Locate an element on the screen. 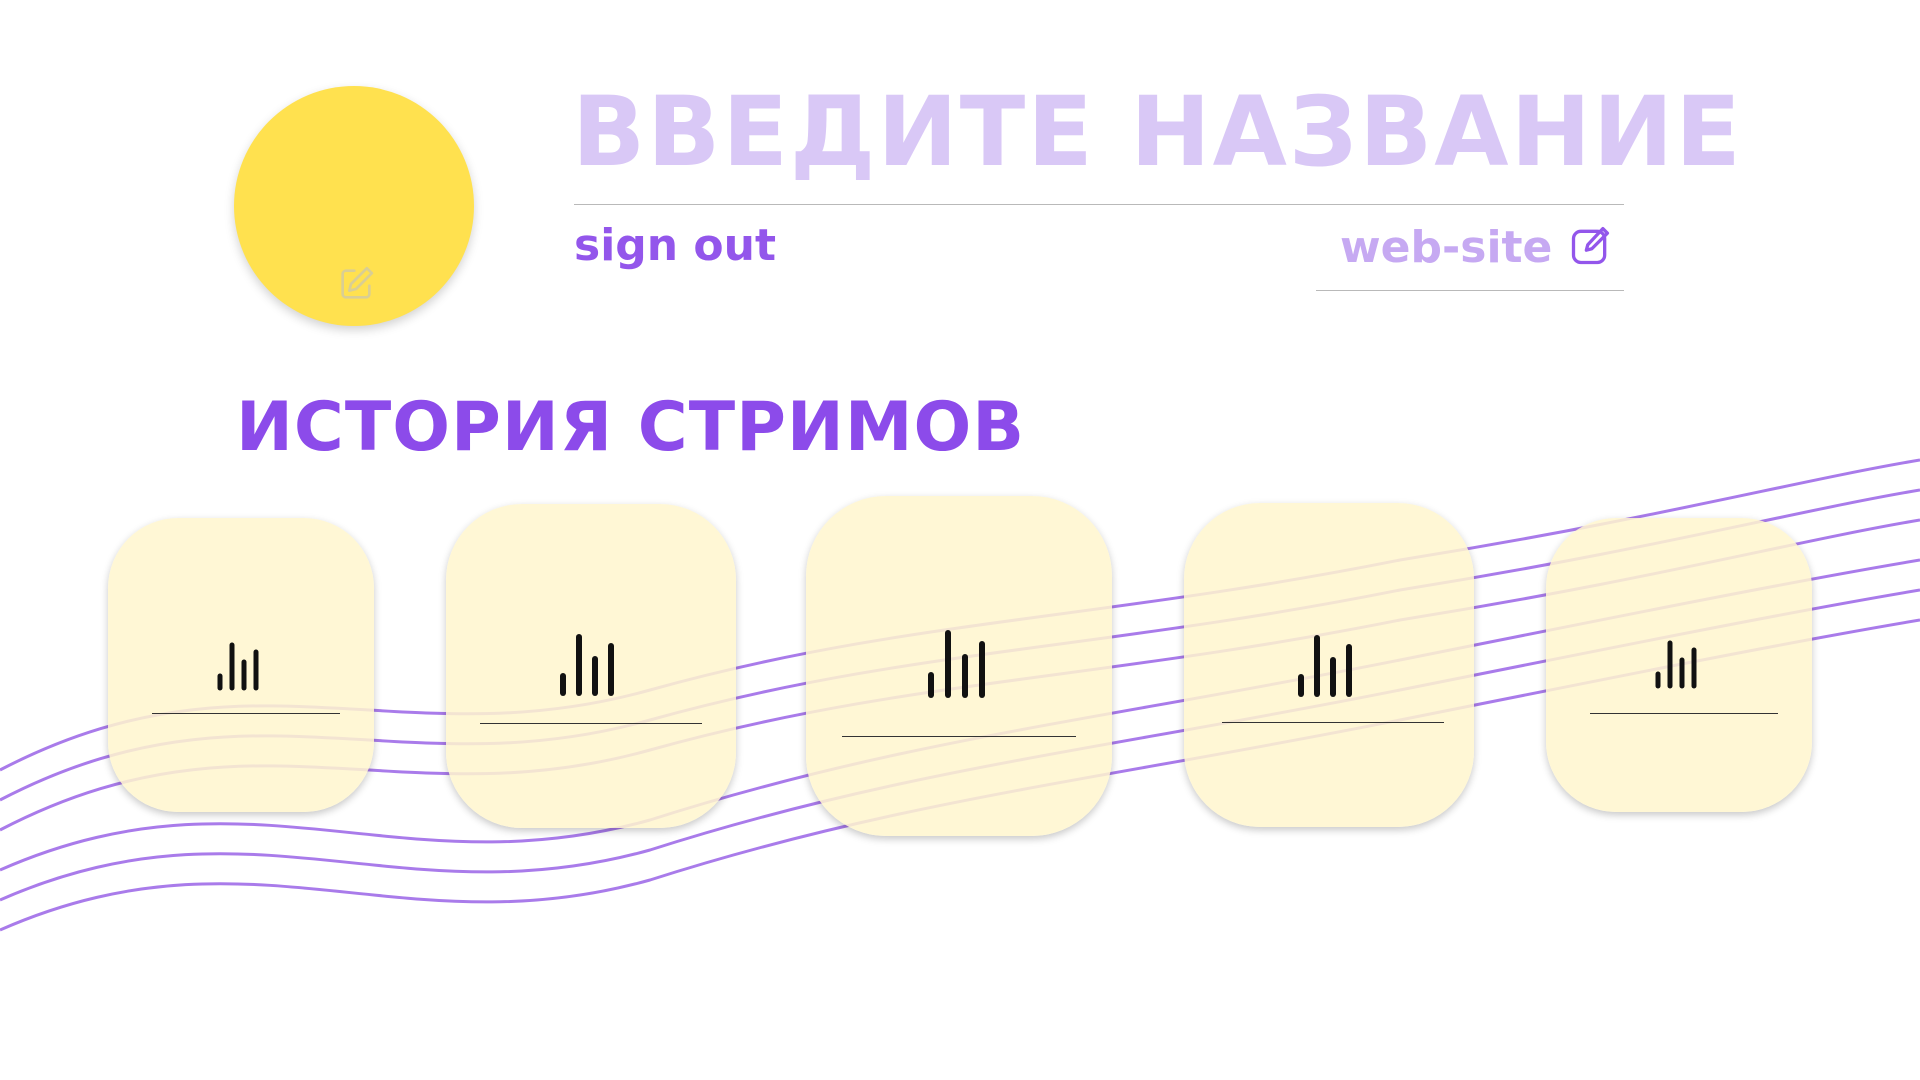  avatar is located at coordinates (354, 206).